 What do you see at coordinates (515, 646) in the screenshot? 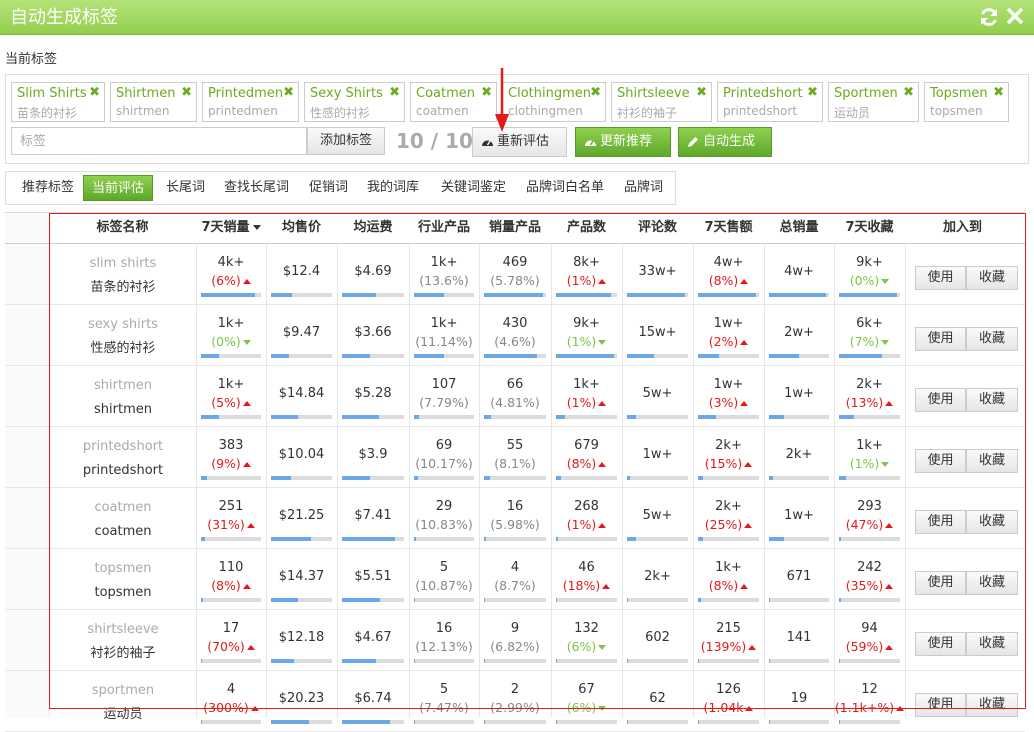
I see `cell-percent-text: (6.82%)` at bounding box center [515, 646].